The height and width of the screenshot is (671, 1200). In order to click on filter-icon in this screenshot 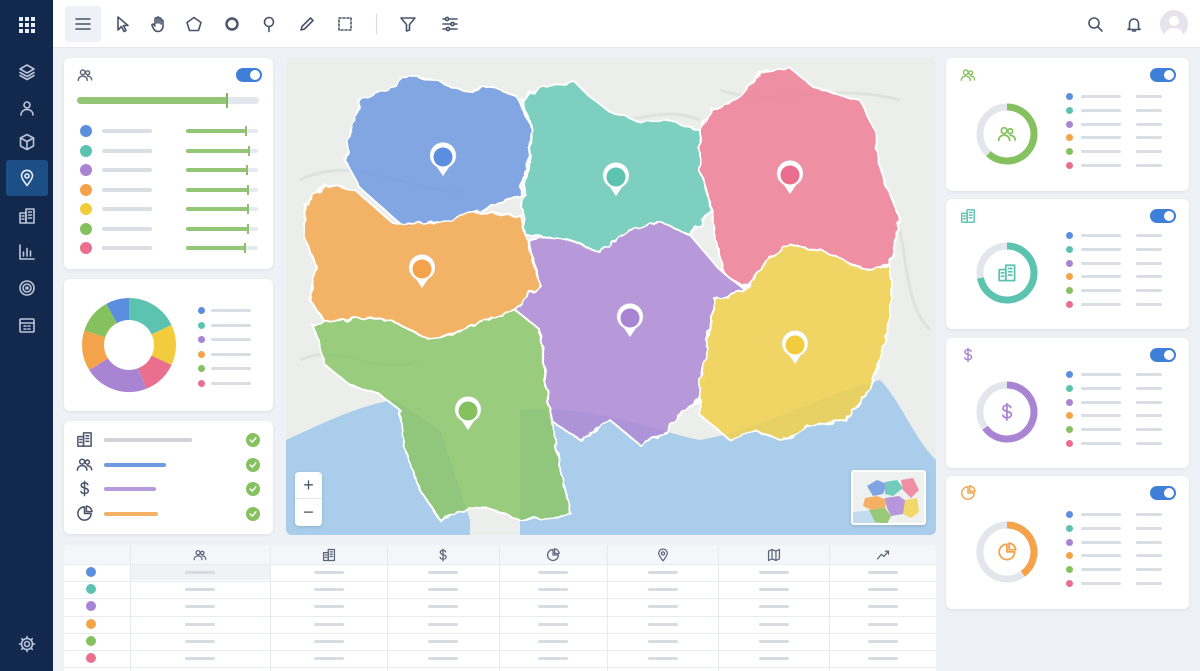, I will do `click(408, 24)`.